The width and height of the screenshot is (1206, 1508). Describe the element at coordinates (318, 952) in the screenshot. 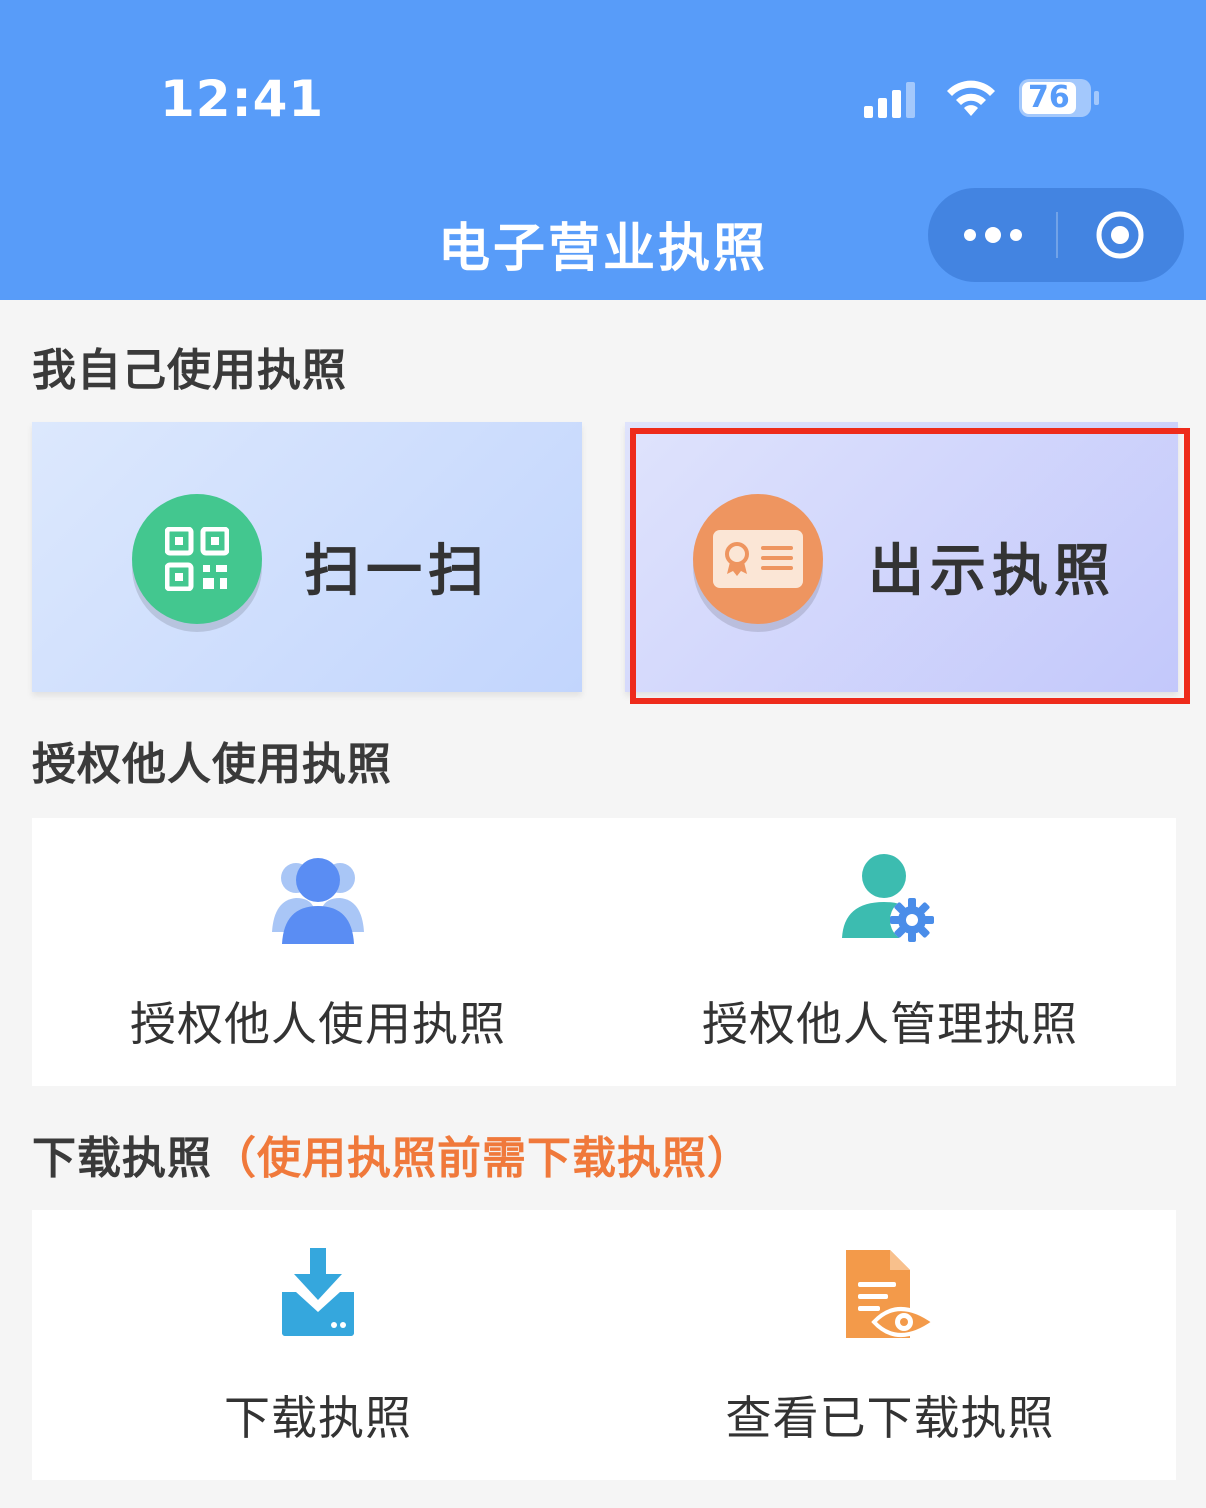

I see `authorize-use-item: 授权他人使用执照` at that location.